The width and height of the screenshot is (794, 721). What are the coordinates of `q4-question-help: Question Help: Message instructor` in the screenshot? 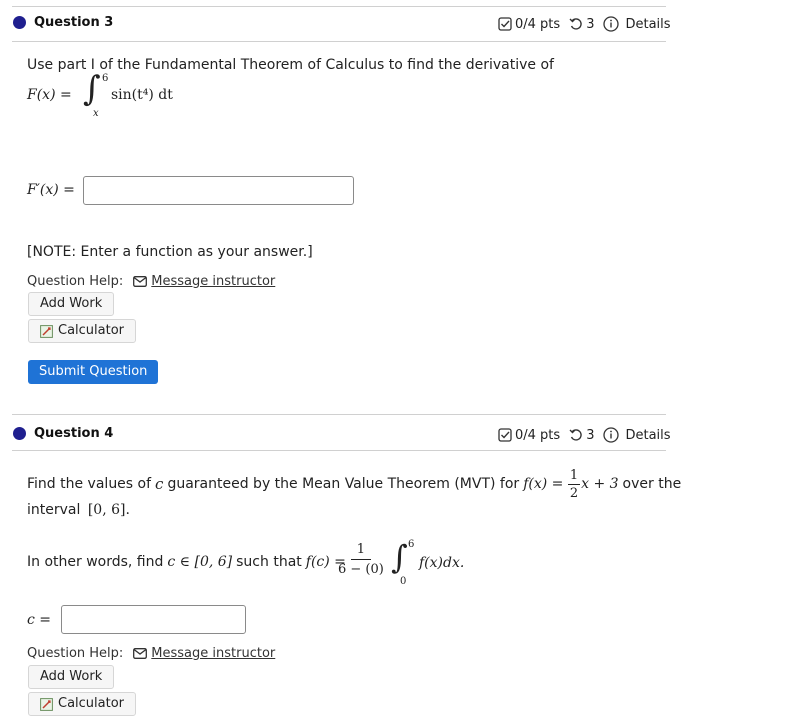 It's located at (151, 653).